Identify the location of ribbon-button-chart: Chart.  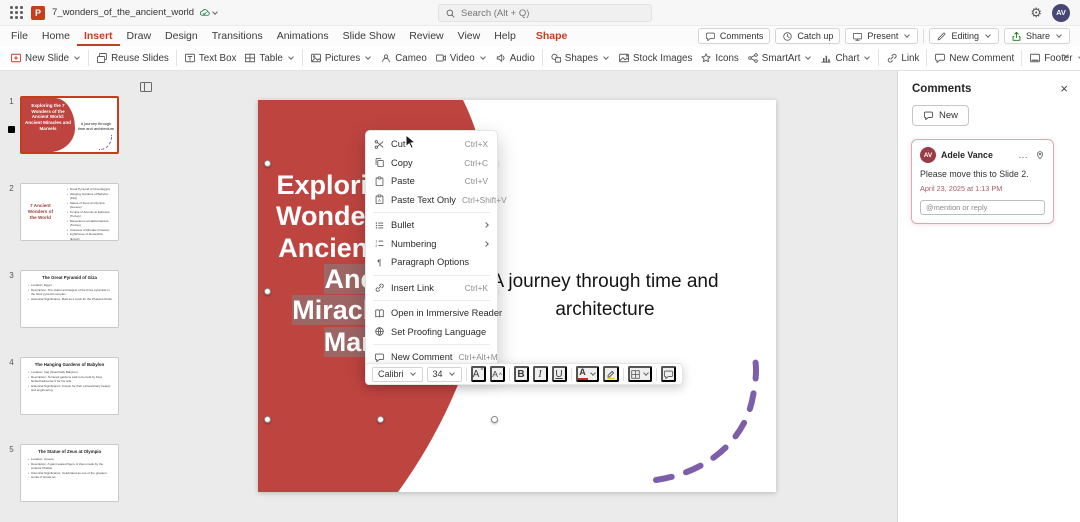
(845, 58).